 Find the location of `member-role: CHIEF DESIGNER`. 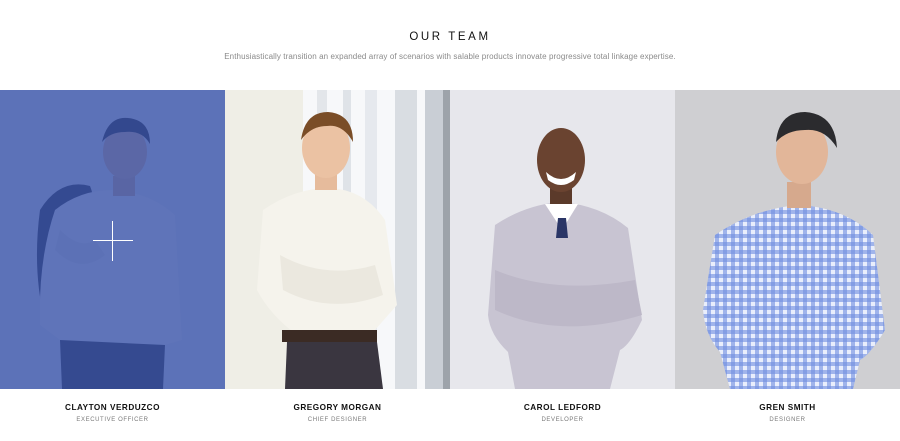

member-role: CHIEF DESIGNER is located at coordinates (337, 420).